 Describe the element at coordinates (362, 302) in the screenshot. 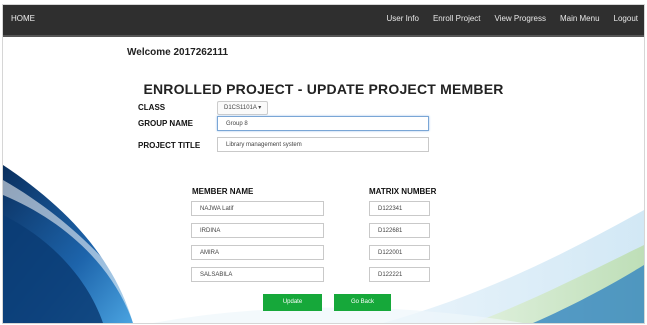

I see `go-back-button: Go Back` at that location.